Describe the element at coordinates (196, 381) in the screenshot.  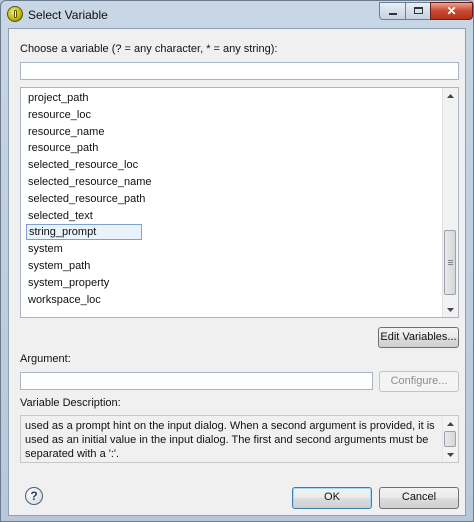
I see `argument-input` at that location.